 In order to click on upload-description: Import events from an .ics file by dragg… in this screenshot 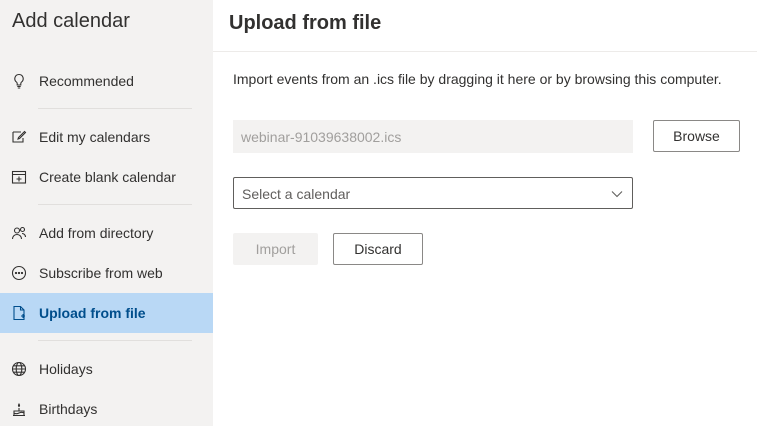, I will do `click(477, 79)`.